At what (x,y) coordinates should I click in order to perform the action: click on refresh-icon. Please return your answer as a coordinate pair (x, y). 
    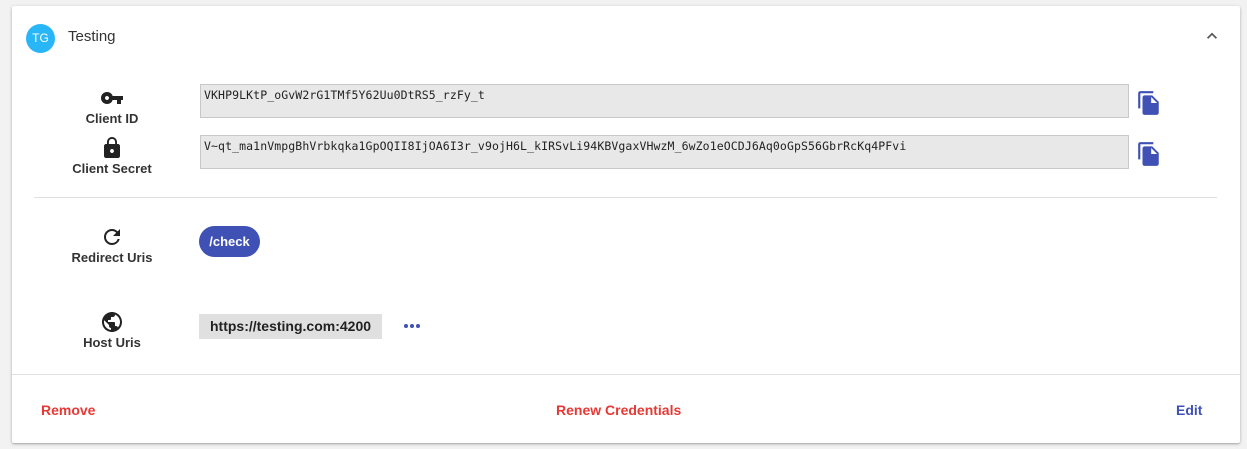
    Looking at the image, I should click on (112, 237).